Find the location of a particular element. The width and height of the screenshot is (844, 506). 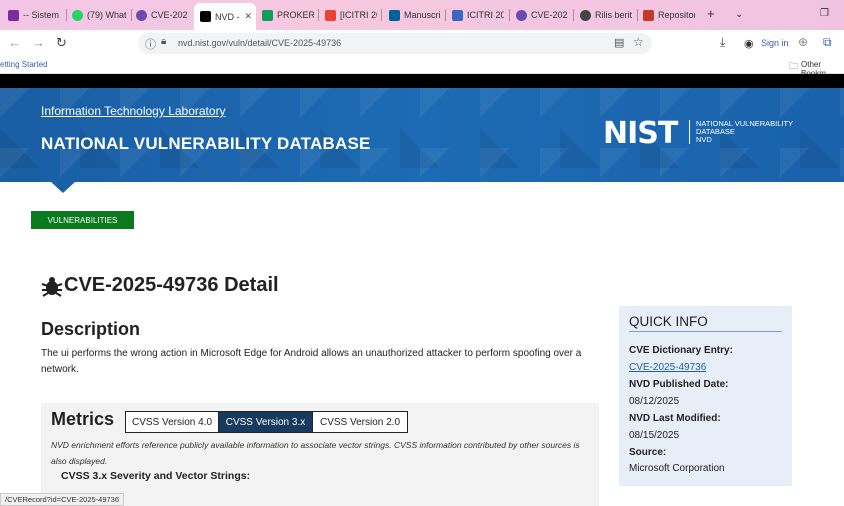

url-text: nvd.nist.gov/vuln/detail/CVE-2025-49736 is located at coordinates (259, 43).